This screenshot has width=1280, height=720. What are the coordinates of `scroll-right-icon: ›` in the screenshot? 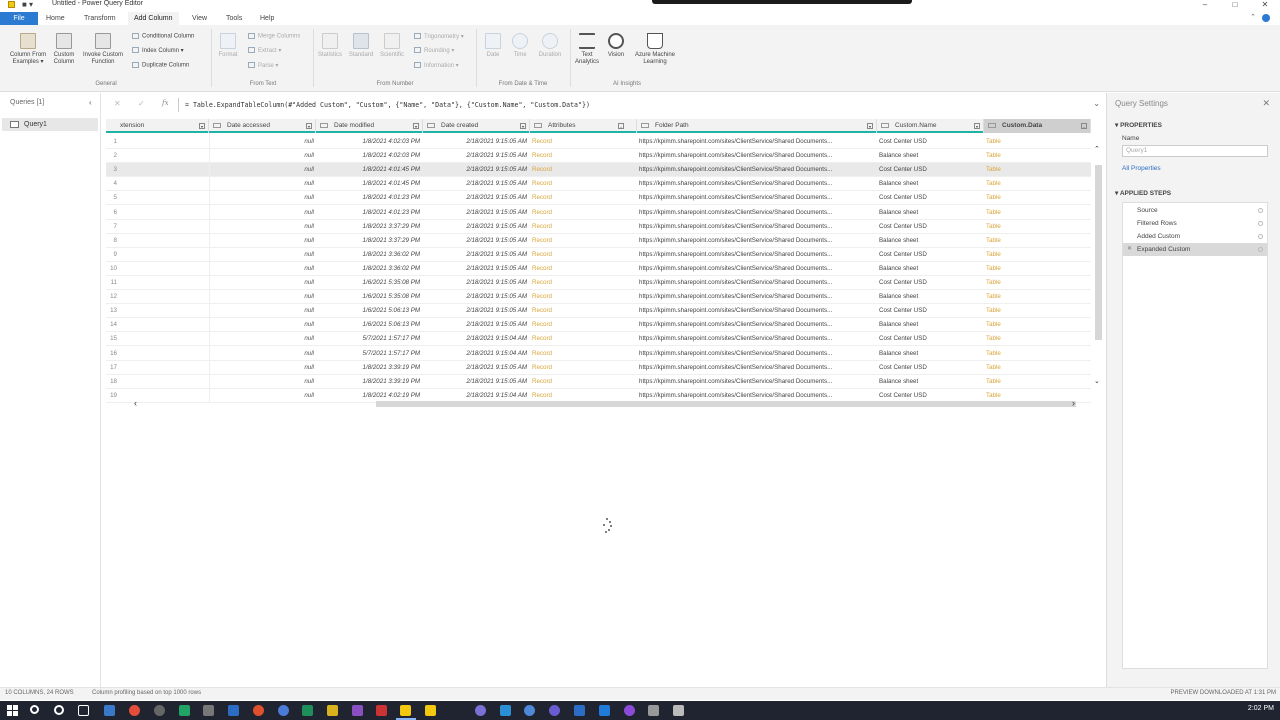 It's located at (1073, 403).